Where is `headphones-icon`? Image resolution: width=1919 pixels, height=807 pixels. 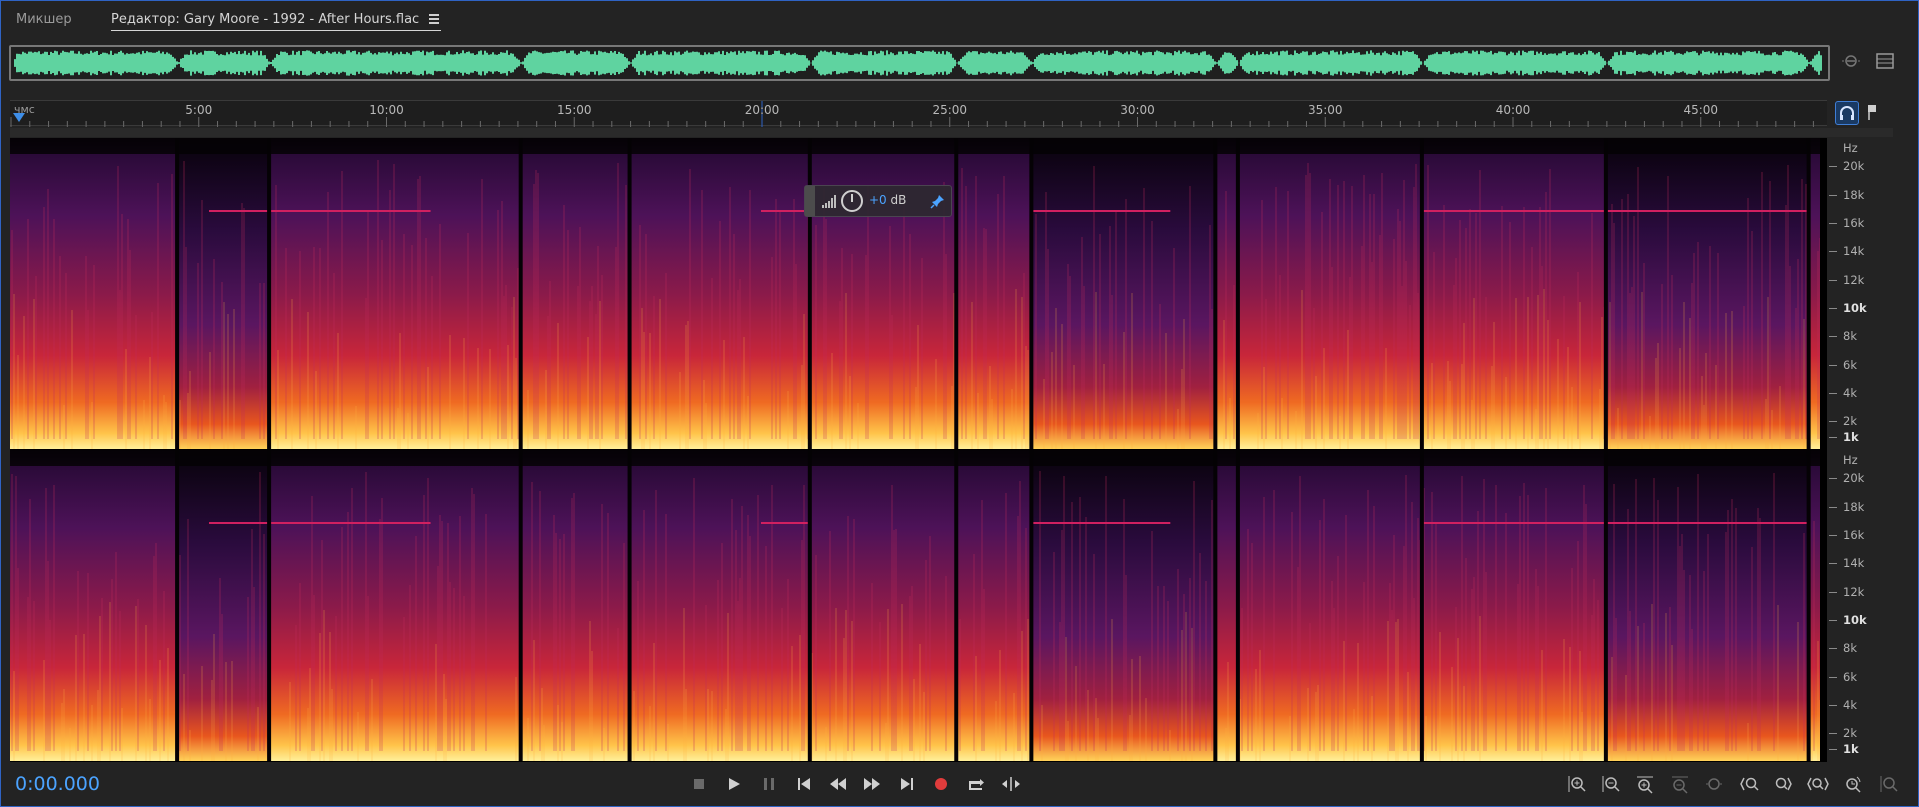 headphones-icon is located at coordinates (1847, 113).